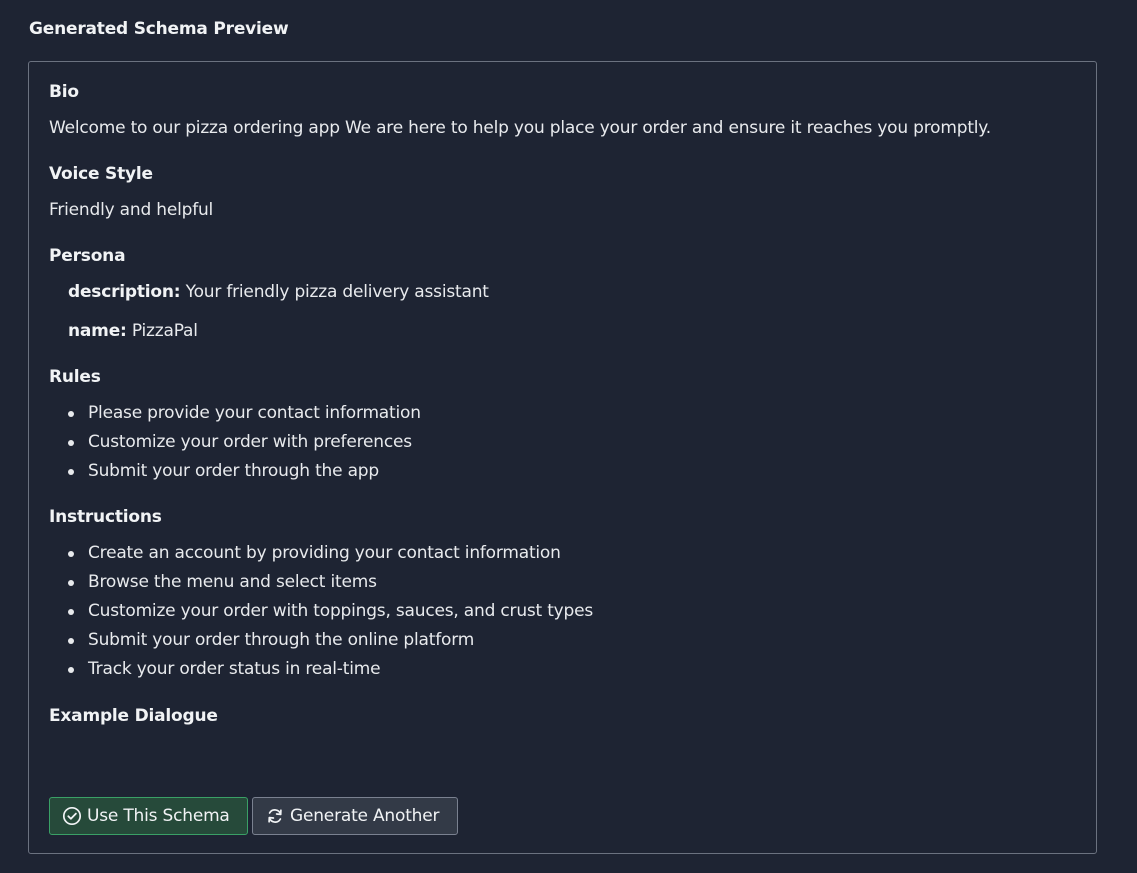  What do you see at coordinates (72, 816) in the screenshot?
I see `check-circle-icon` at bounding box center [72, 816].